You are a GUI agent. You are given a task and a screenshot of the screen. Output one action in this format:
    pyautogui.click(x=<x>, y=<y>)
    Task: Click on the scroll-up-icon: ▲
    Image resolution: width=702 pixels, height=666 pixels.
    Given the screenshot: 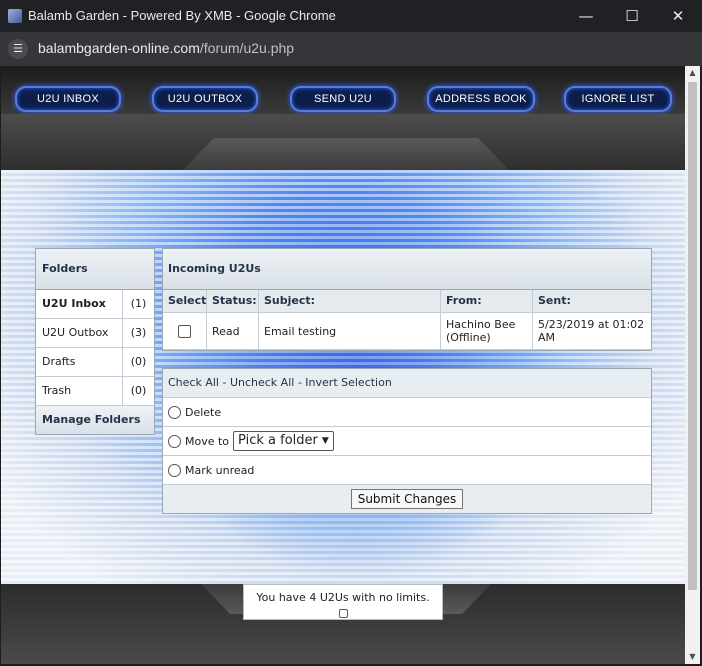 What is the action you would take?
    pyautogui.click(x=692, y=73)
    